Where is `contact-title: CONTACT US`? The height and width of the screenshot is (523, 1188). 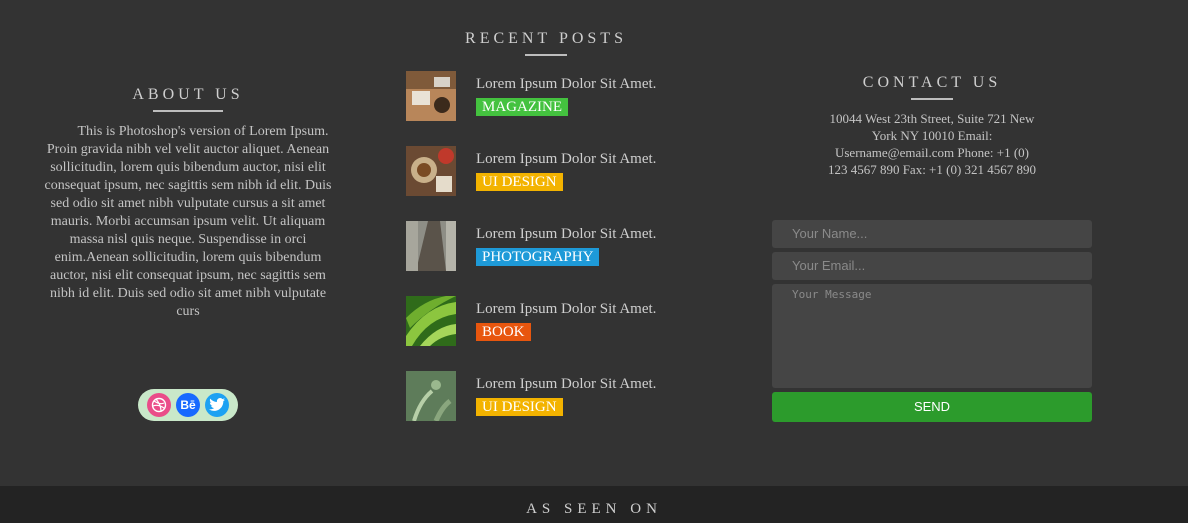
contact-title: CONTACT US is located at coordinates (932, 82).